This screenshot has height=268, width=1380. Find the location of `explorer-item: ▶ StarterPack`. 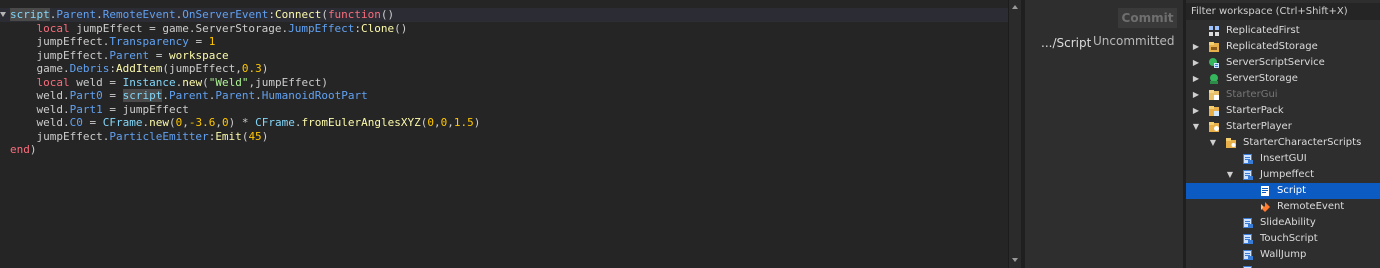

explorer-item: ▶ StarterPack is located at coordinates (1283, 111).